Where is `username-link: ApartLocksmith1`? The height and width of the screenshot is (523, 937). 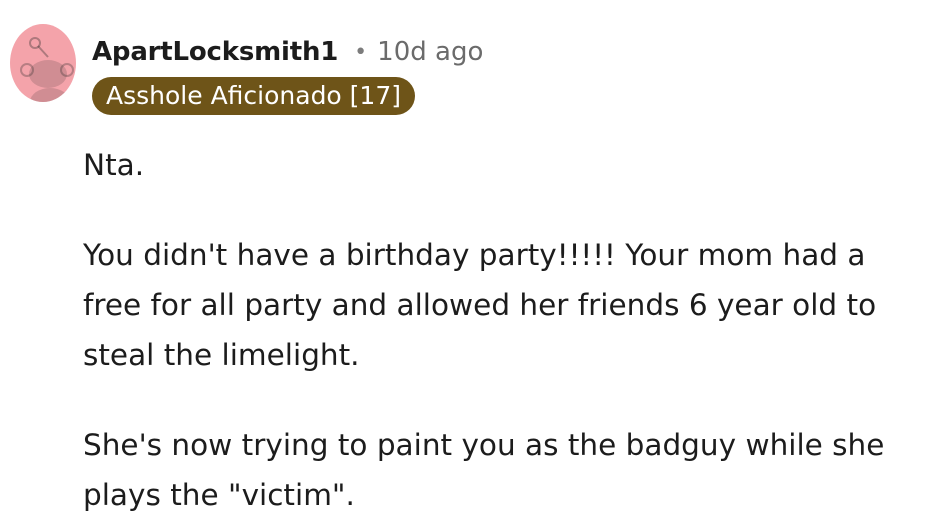 username-link: ApartLocksmith1 is located at coordinates (215, 52).